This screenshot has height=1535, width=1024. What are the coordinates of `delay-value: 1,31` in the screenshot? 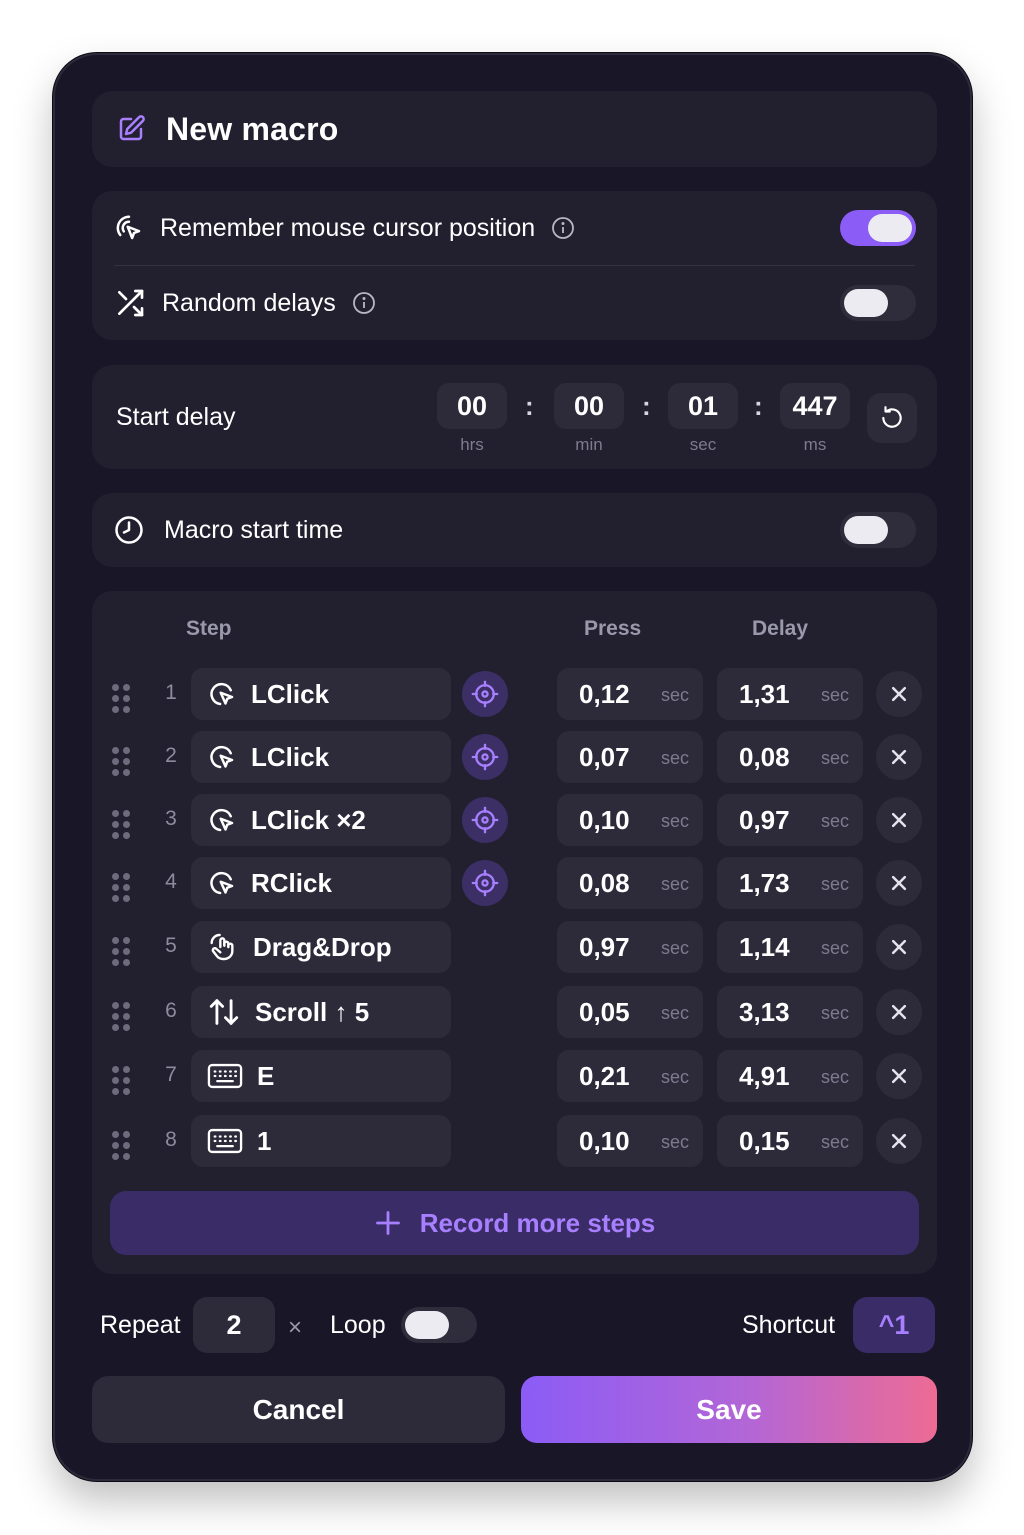 It's located at (764, 694).